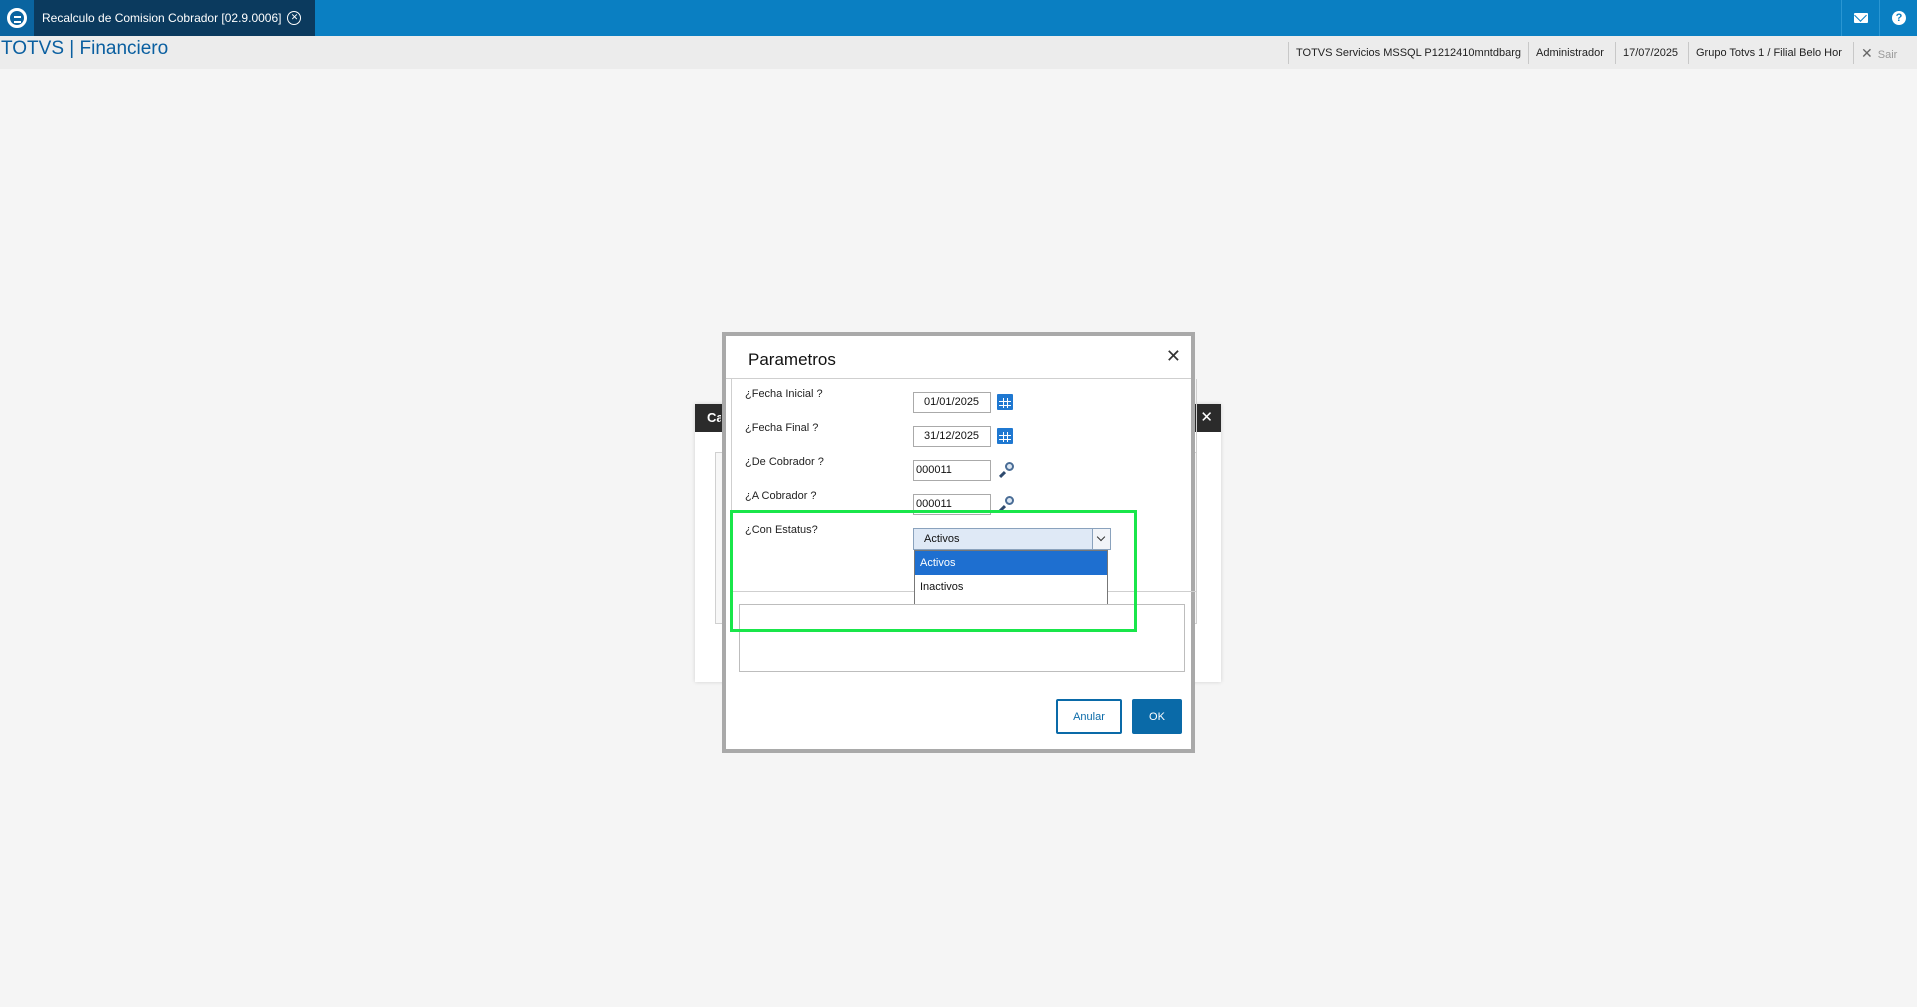 This screenshot has width=1917, height=1007. Describe the element at coordinates (1887, 55) in the screenshot. I see `exit-label: Sair` at that location.